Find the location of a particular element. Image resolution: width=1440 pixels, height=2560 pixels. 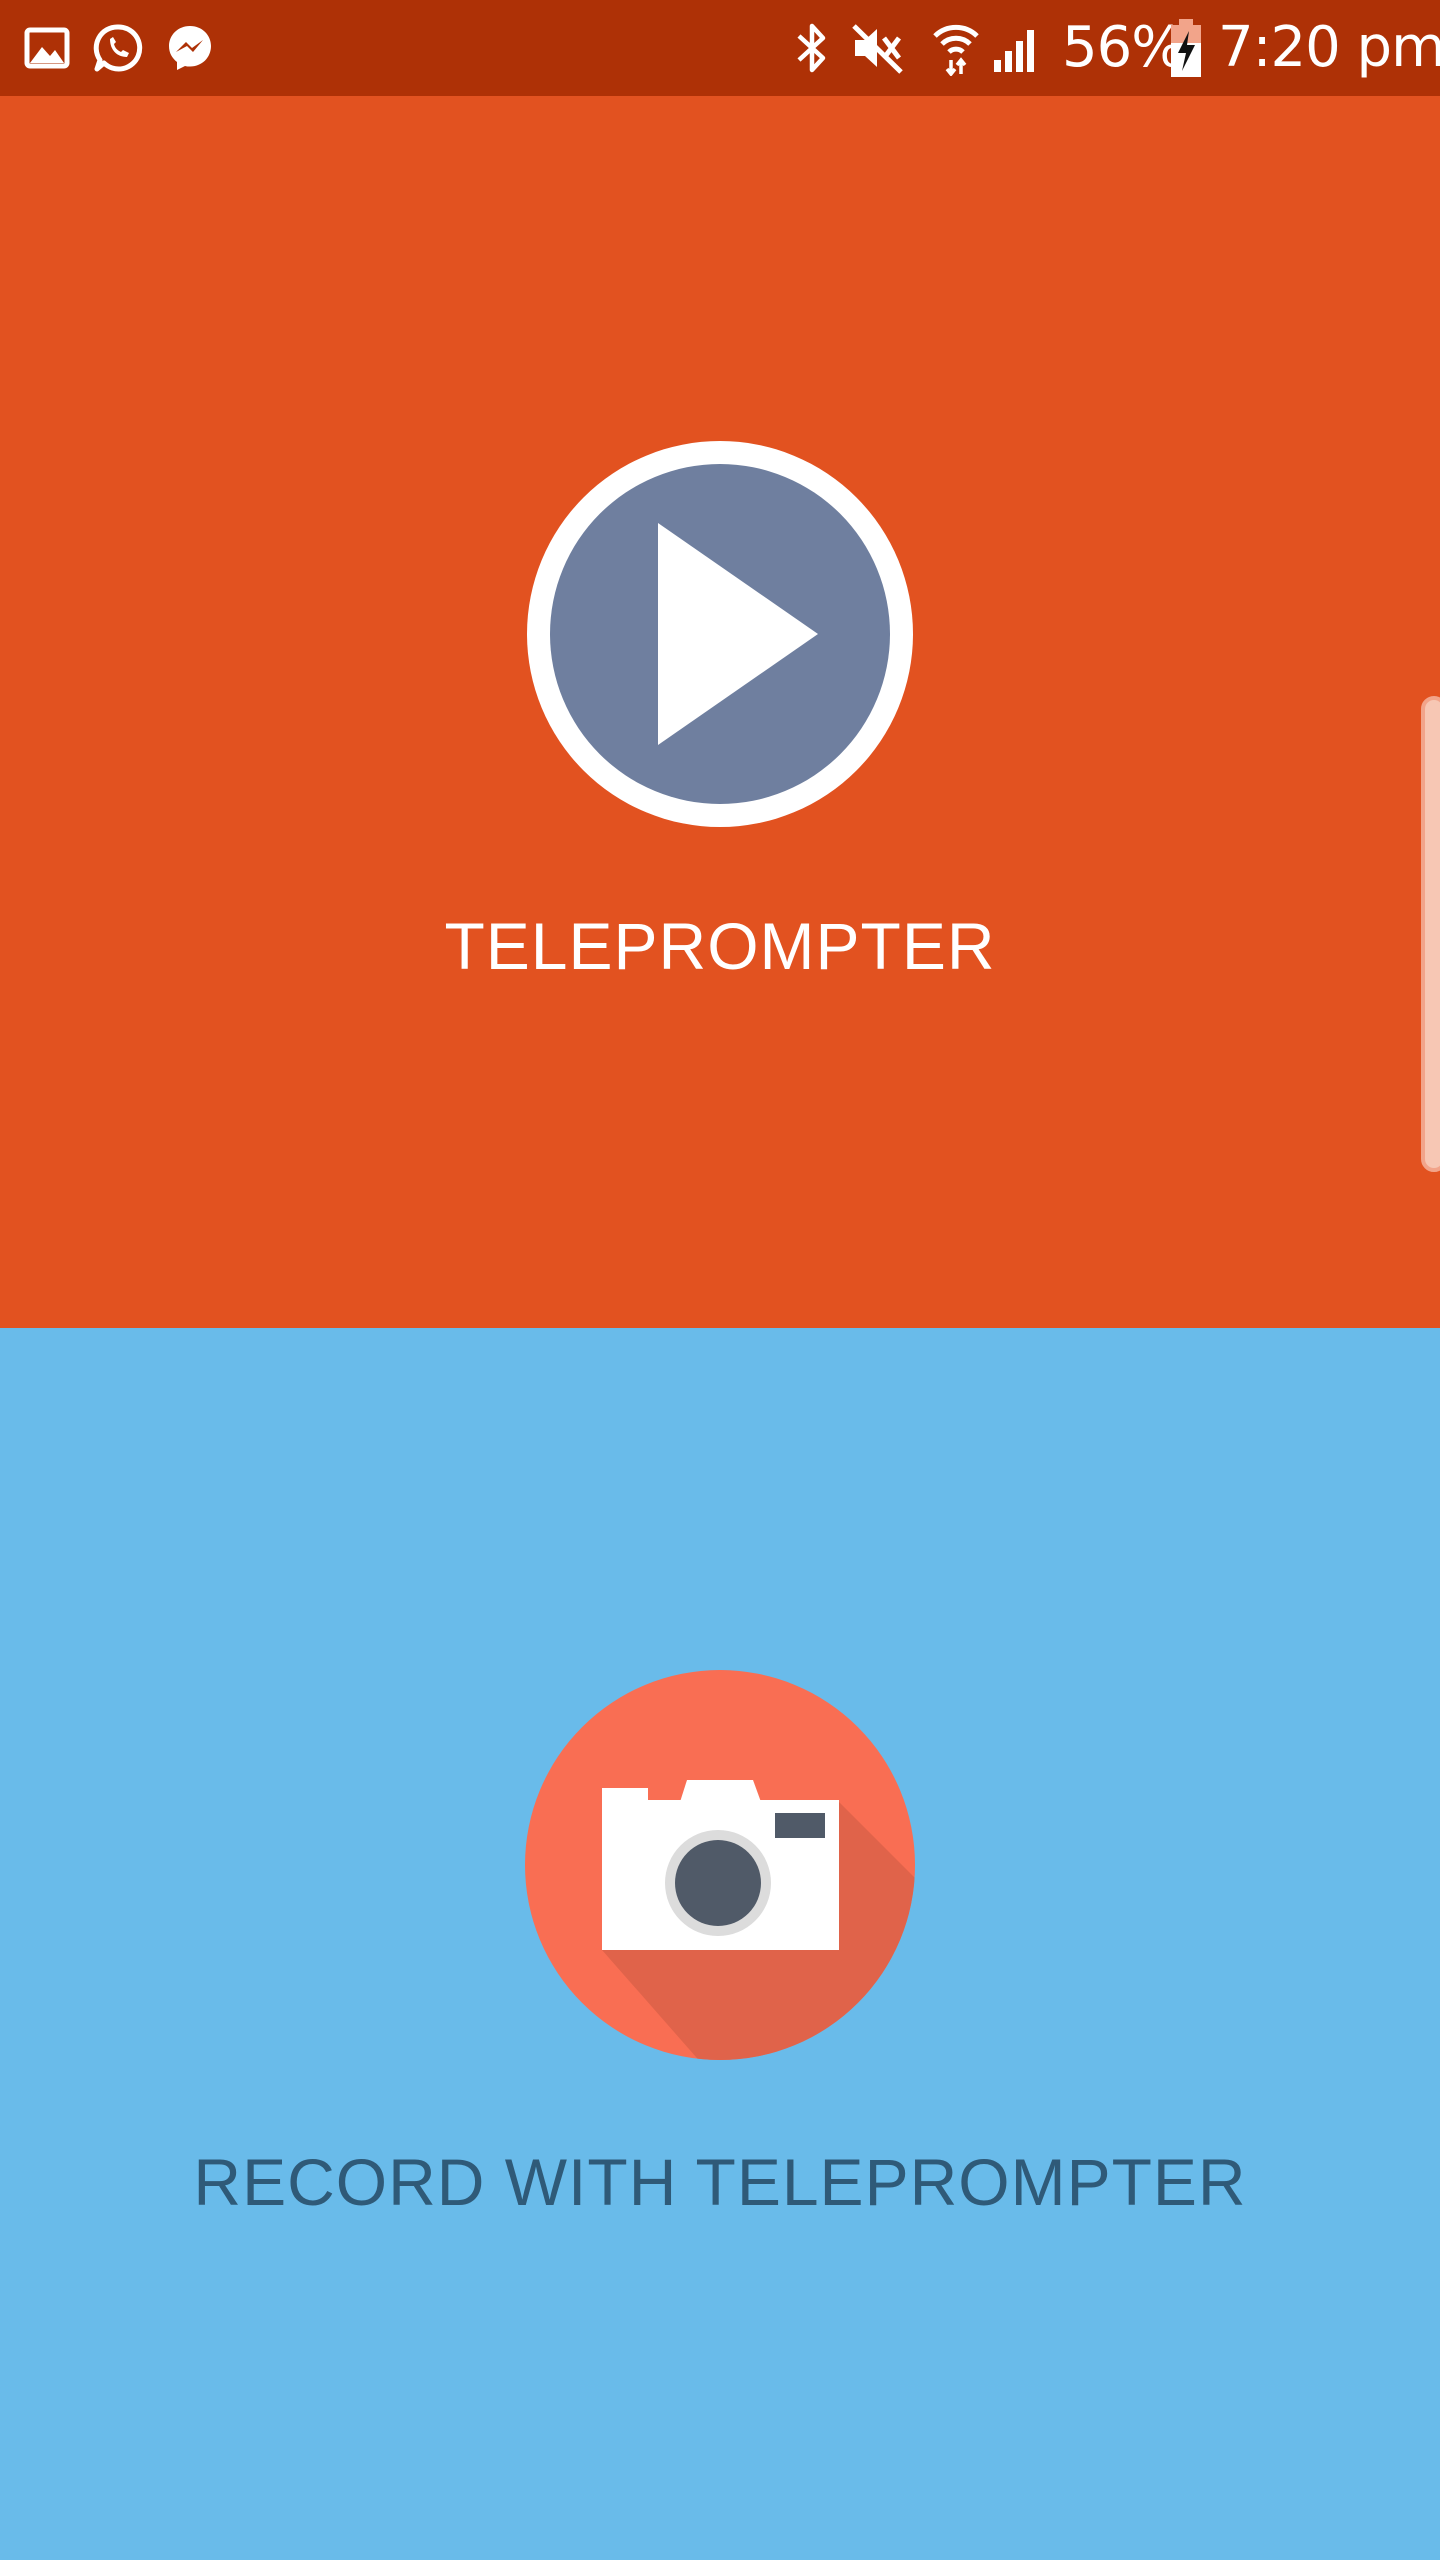

camera-icon is located at coordinates (720, 1865).